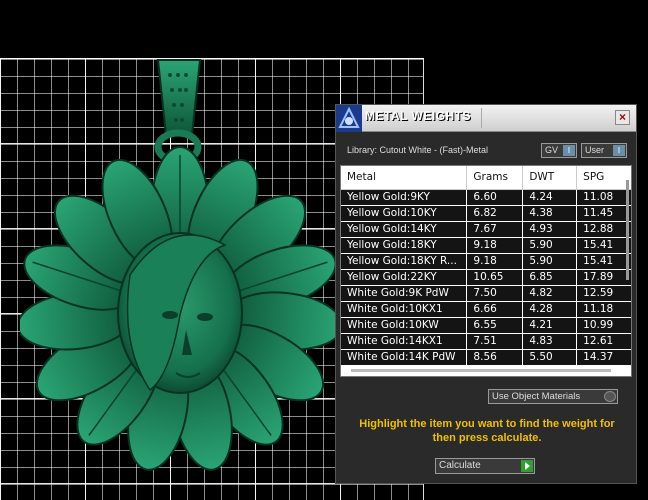  What do you see at coordinates (550, 357) in the screenshot?
I see `cell-dwt: 5.50` at bounding box center [550, 357].